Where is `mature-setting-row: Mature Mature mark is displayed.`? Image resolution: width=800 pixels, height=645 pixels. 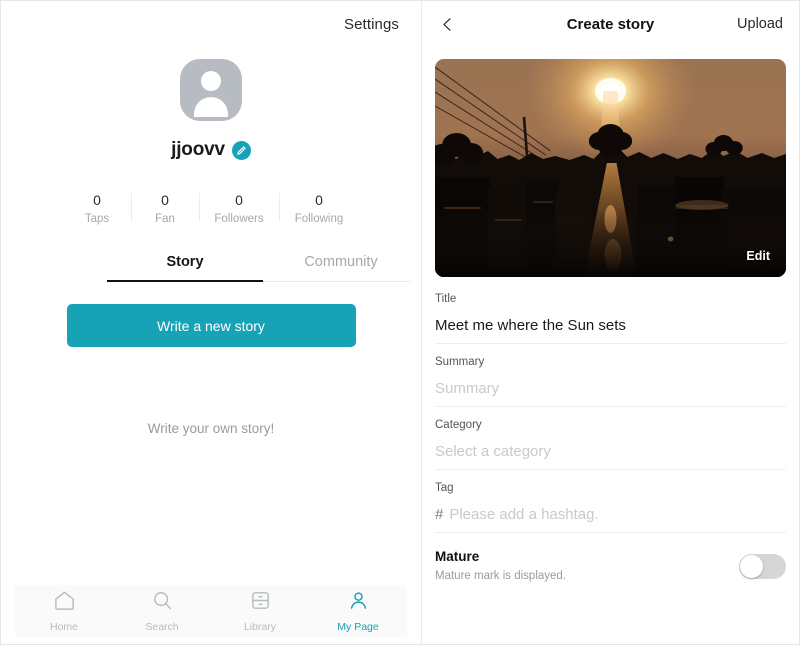
mature-setting-row: Mature Mature mark is displayed. is located at coordinates (610, 563).